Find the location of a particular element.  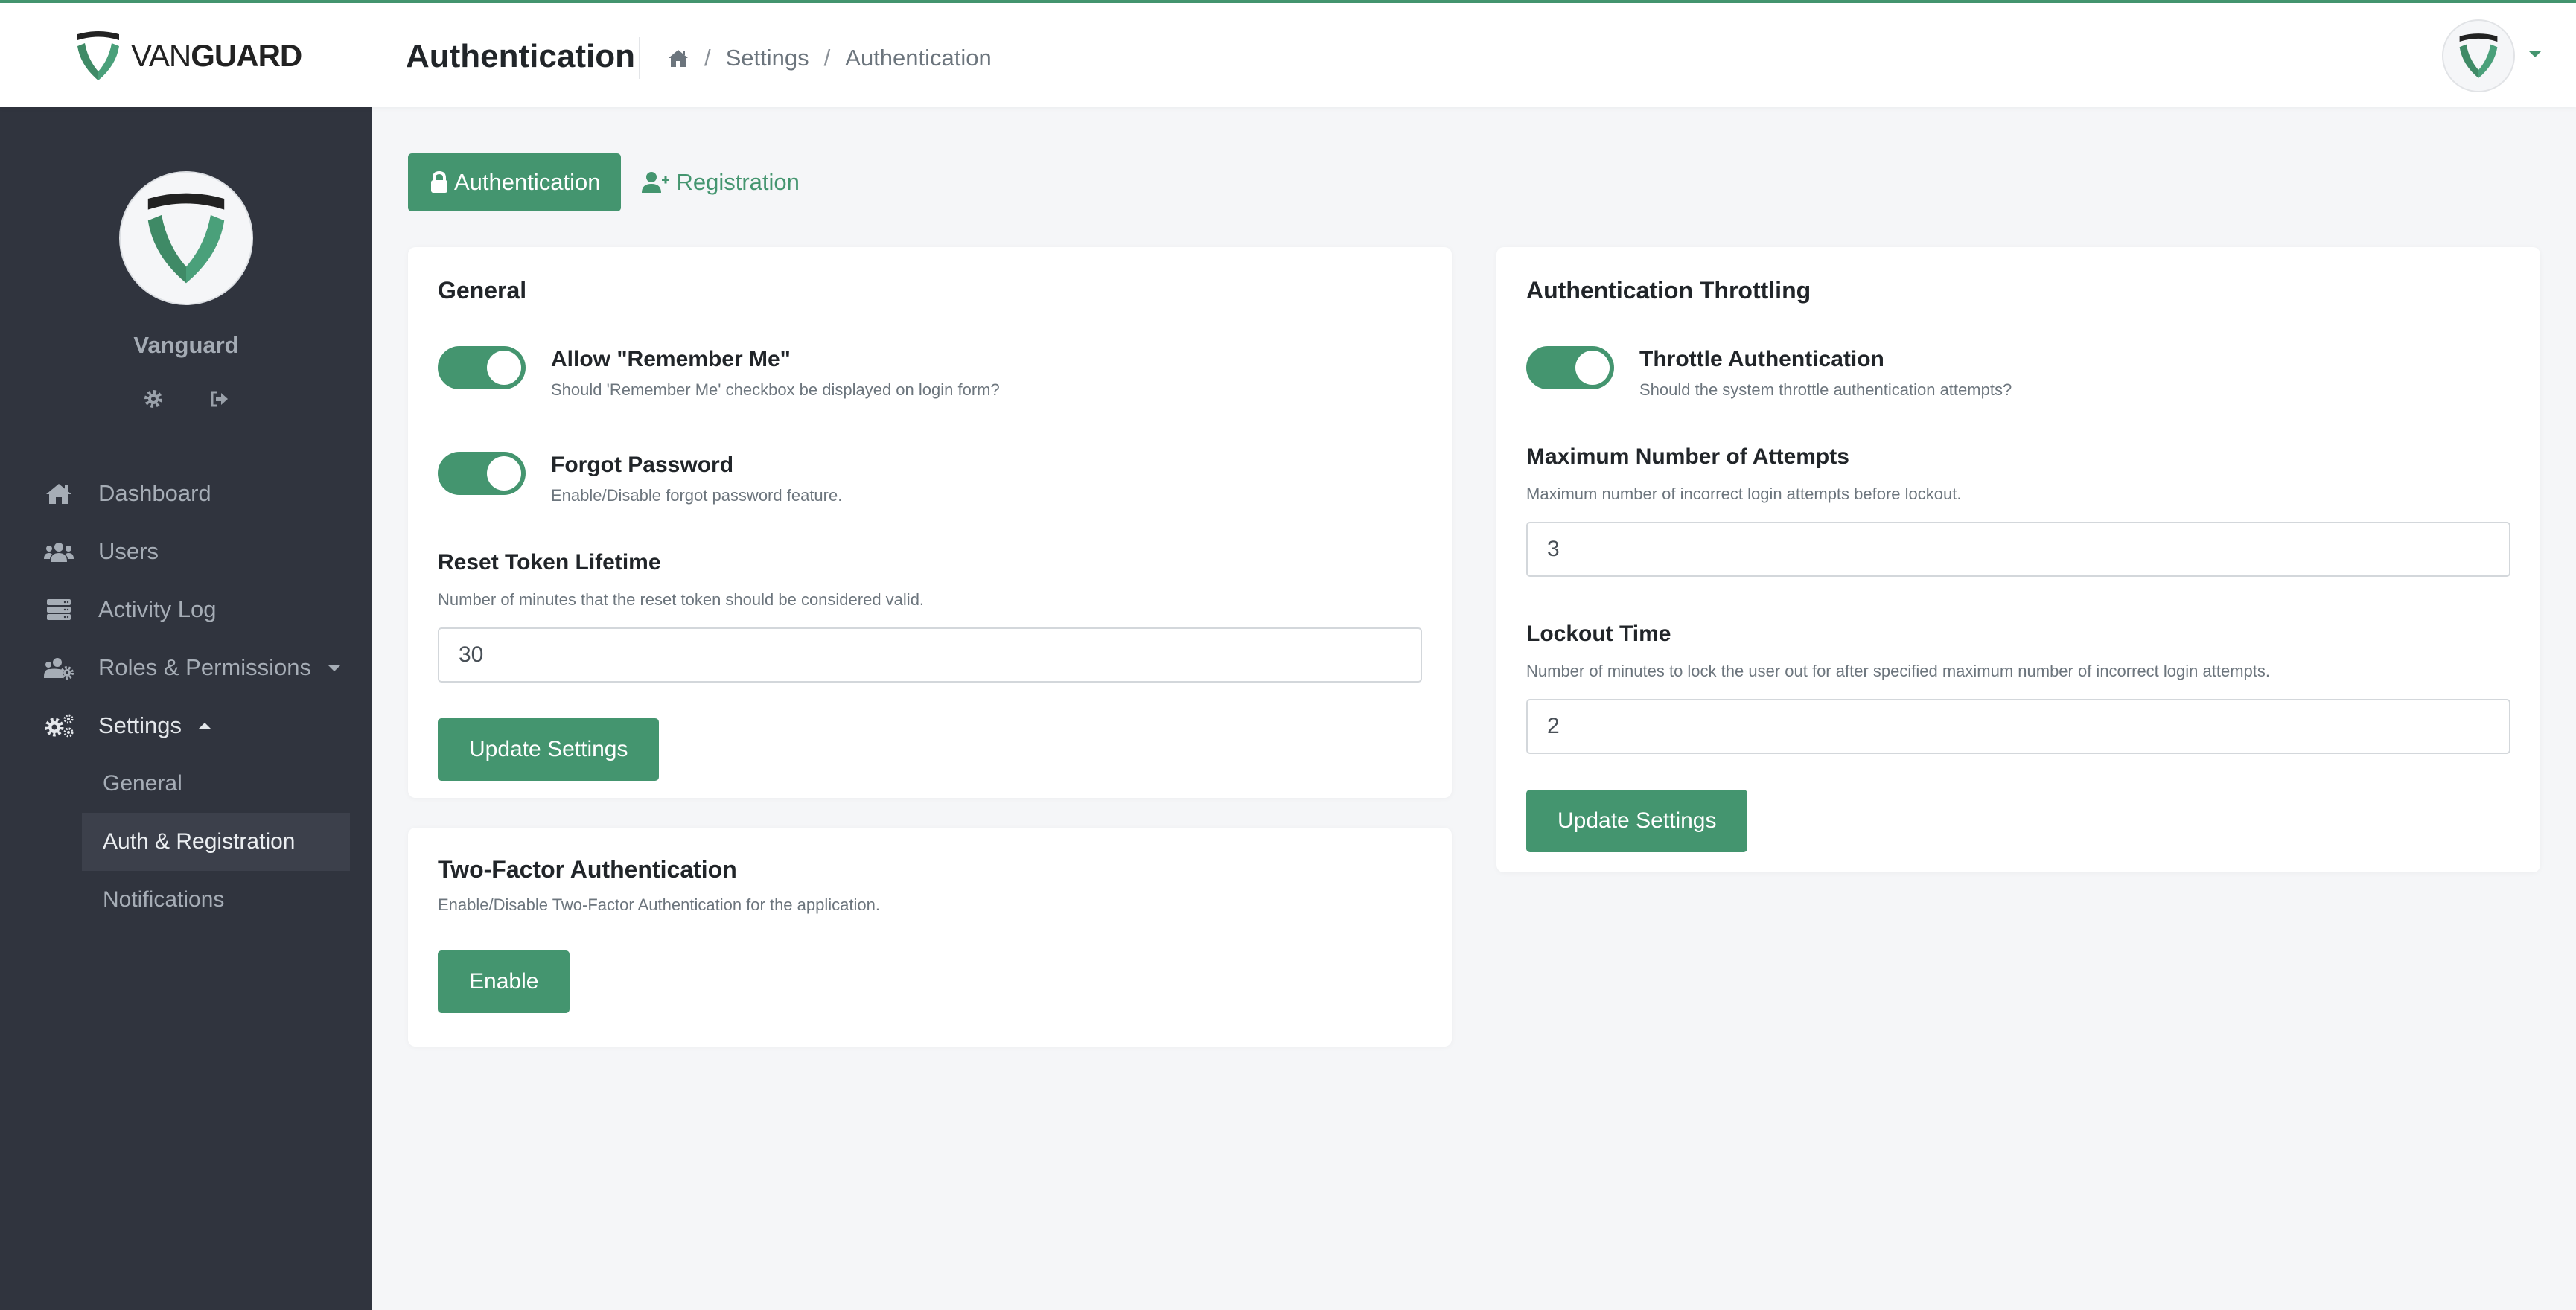

sidebar-item-label: Users is located at coordinates (128, 551).